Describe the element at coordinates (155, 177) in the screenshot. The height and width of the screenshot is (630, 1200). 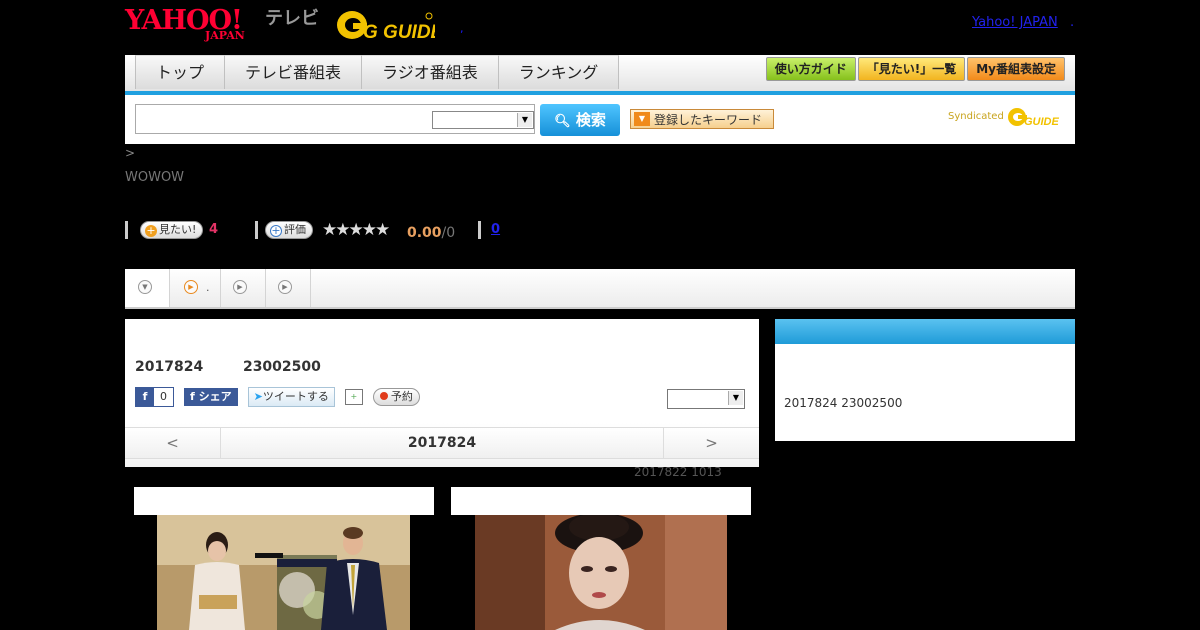
I see `channel-name: WOWOW` at that location.